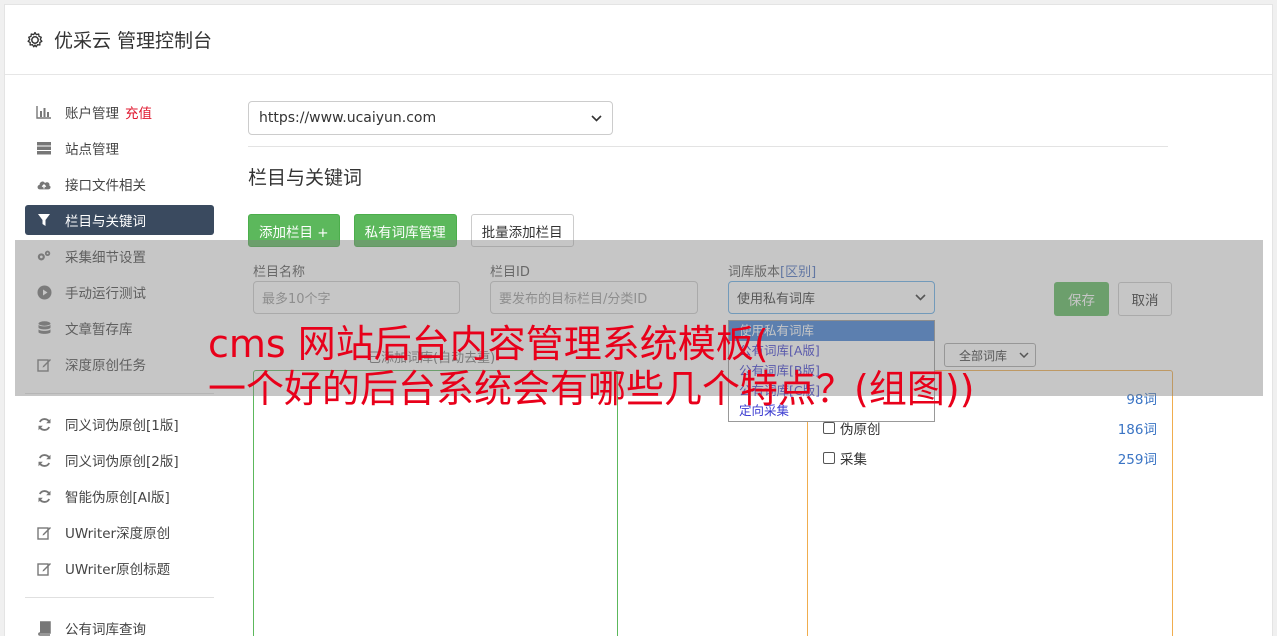 Image resolution: width=1277 pixels, height=636 pixels. I want to click on sidebar-item-ai-rewrite: 智能伪原创[AI版], so click(119, 496).